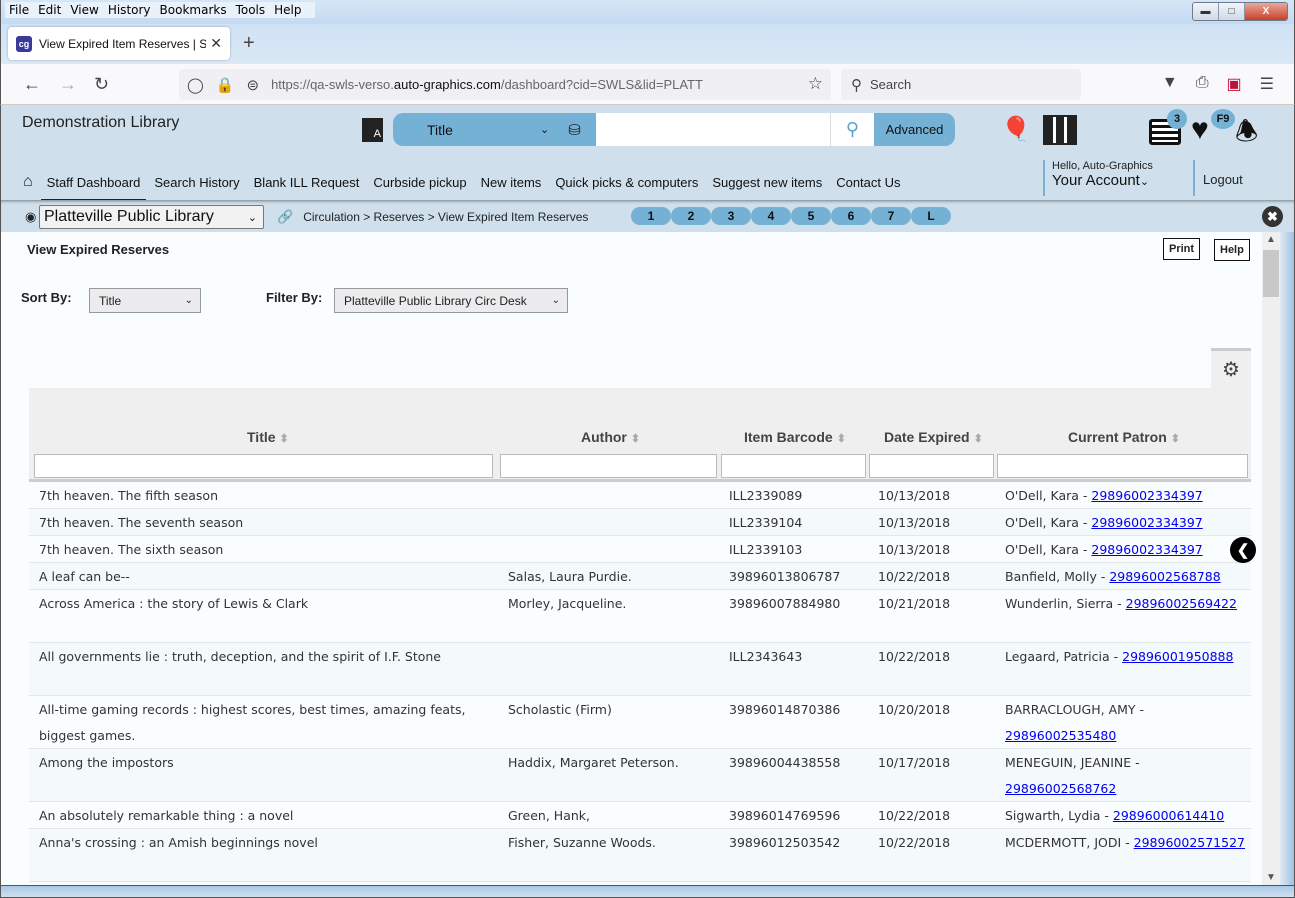 This screenshot has height=898, width=1295. Describe the element at coordinates (771, 216) in the screenshot. I see `quick-page-4: 4` at that location.